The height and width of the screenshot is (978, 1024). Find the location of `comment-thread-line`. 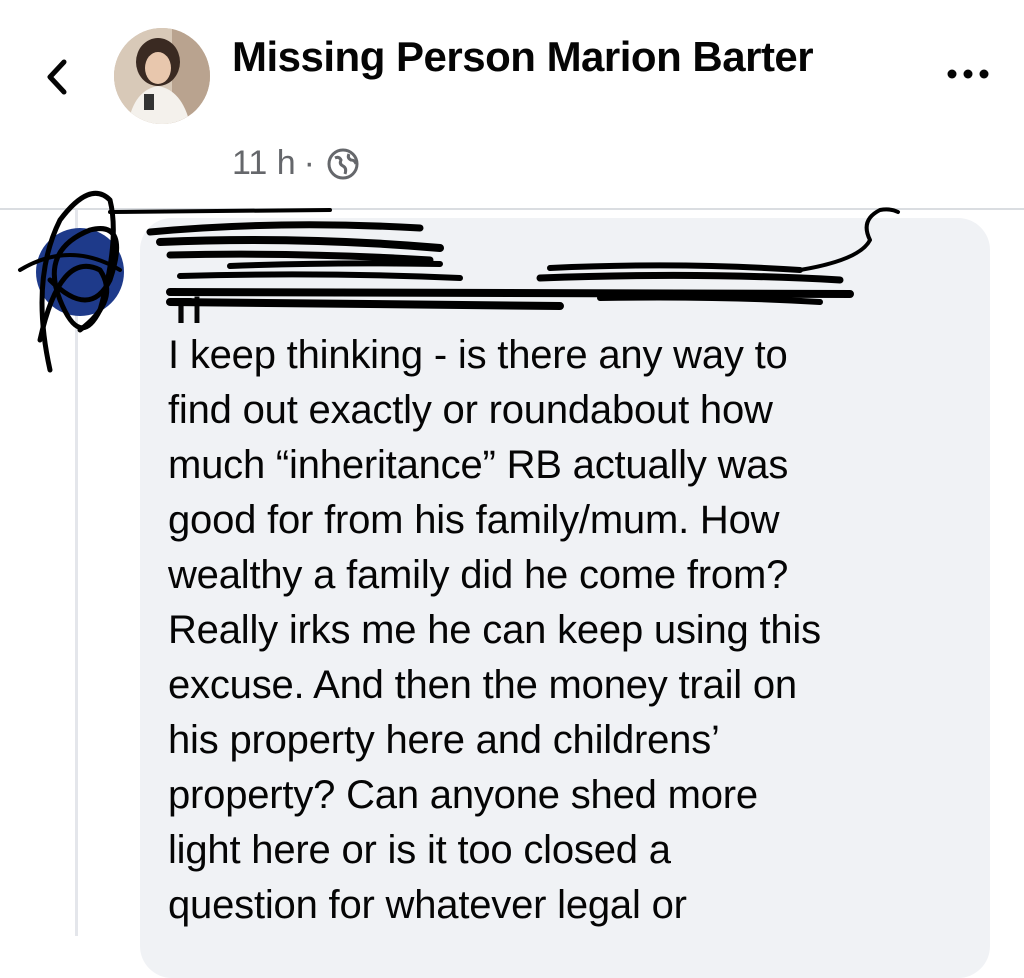

comment-thread-line is located at coordinates (76, 573).